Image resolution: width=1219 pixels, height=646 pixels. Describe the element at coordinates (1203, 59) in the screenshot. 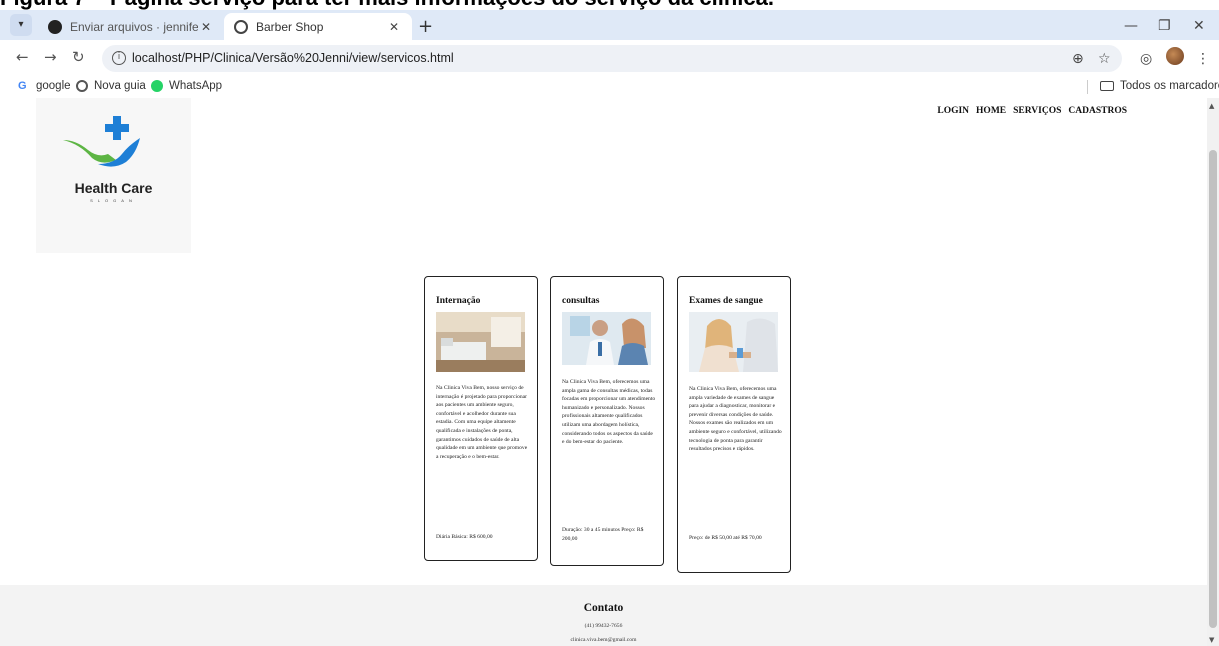

I see `menu-kebab-icon: ⋮` at that location.